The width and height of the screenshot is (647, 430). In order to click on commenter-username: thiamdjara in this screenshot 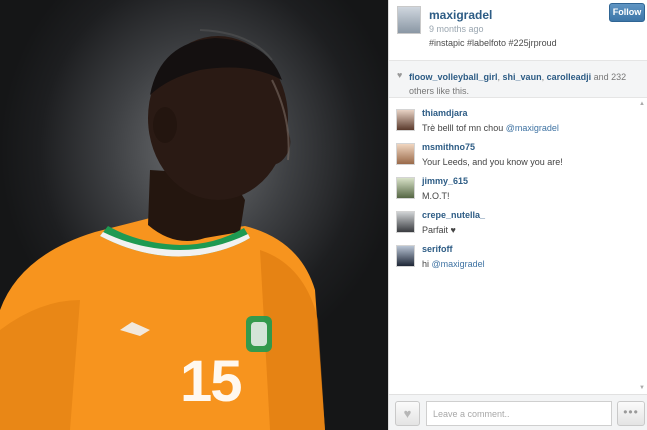, I will do `click(445, 113)`.